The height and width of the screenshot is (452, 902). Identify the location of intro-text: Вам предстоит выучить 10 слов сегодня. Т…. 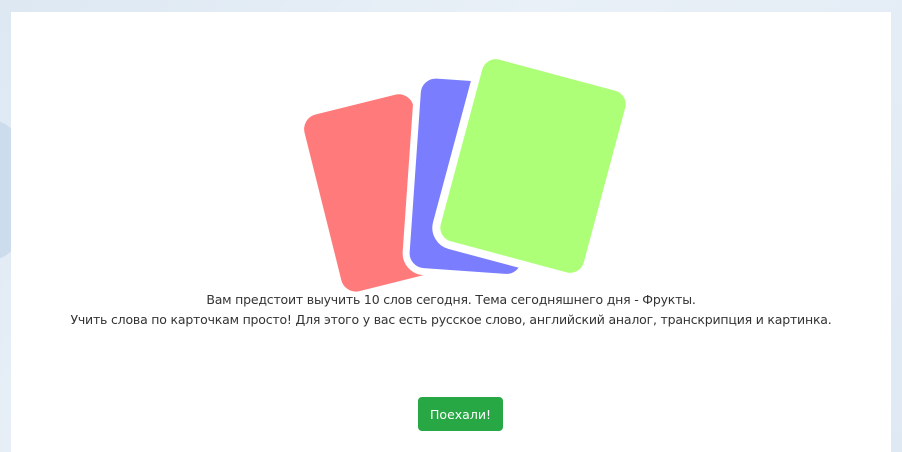
(451, 310).